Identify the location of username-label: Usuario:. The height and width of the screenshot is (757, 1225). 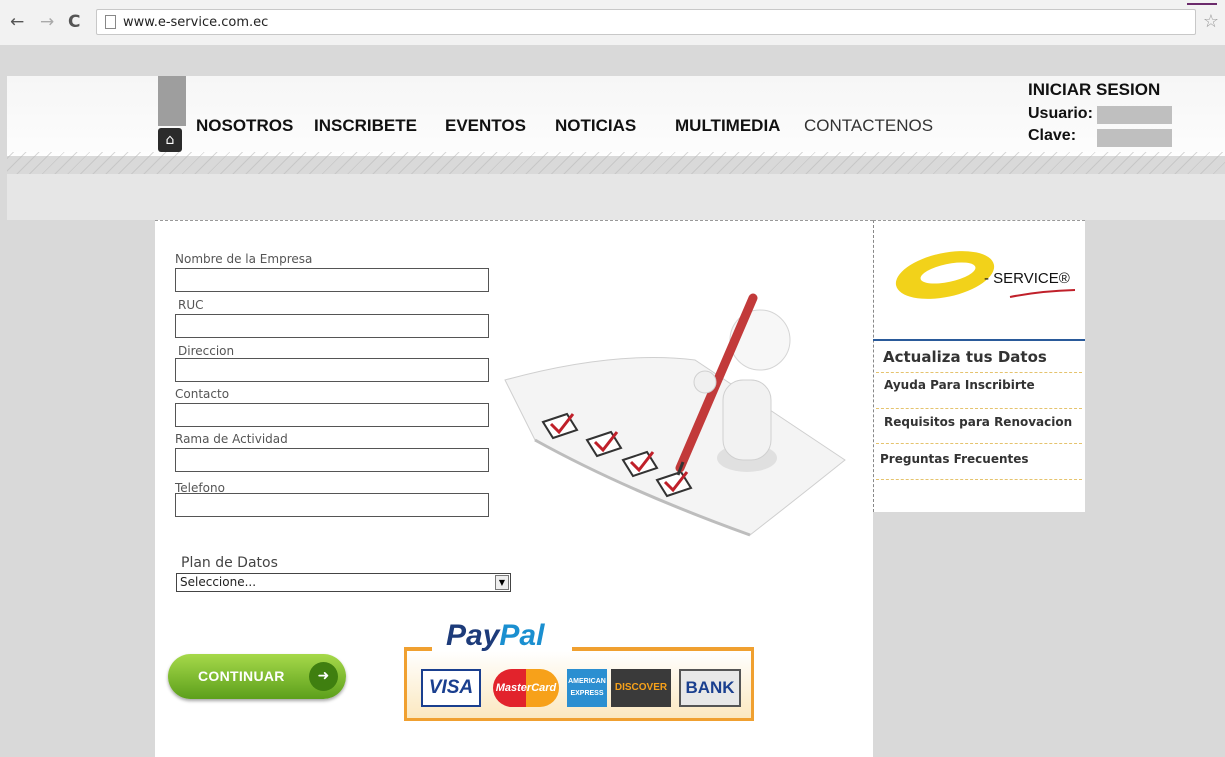
(1060, 113).